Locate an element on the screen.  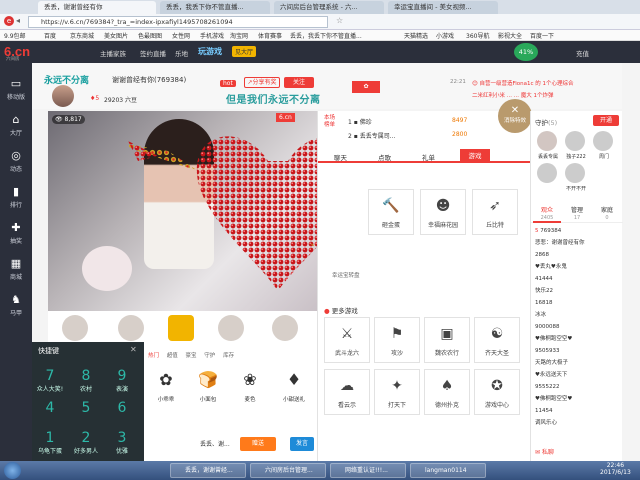
shortcut-key: 1 乌龟下蛋 is located at coordinates (50, 446).